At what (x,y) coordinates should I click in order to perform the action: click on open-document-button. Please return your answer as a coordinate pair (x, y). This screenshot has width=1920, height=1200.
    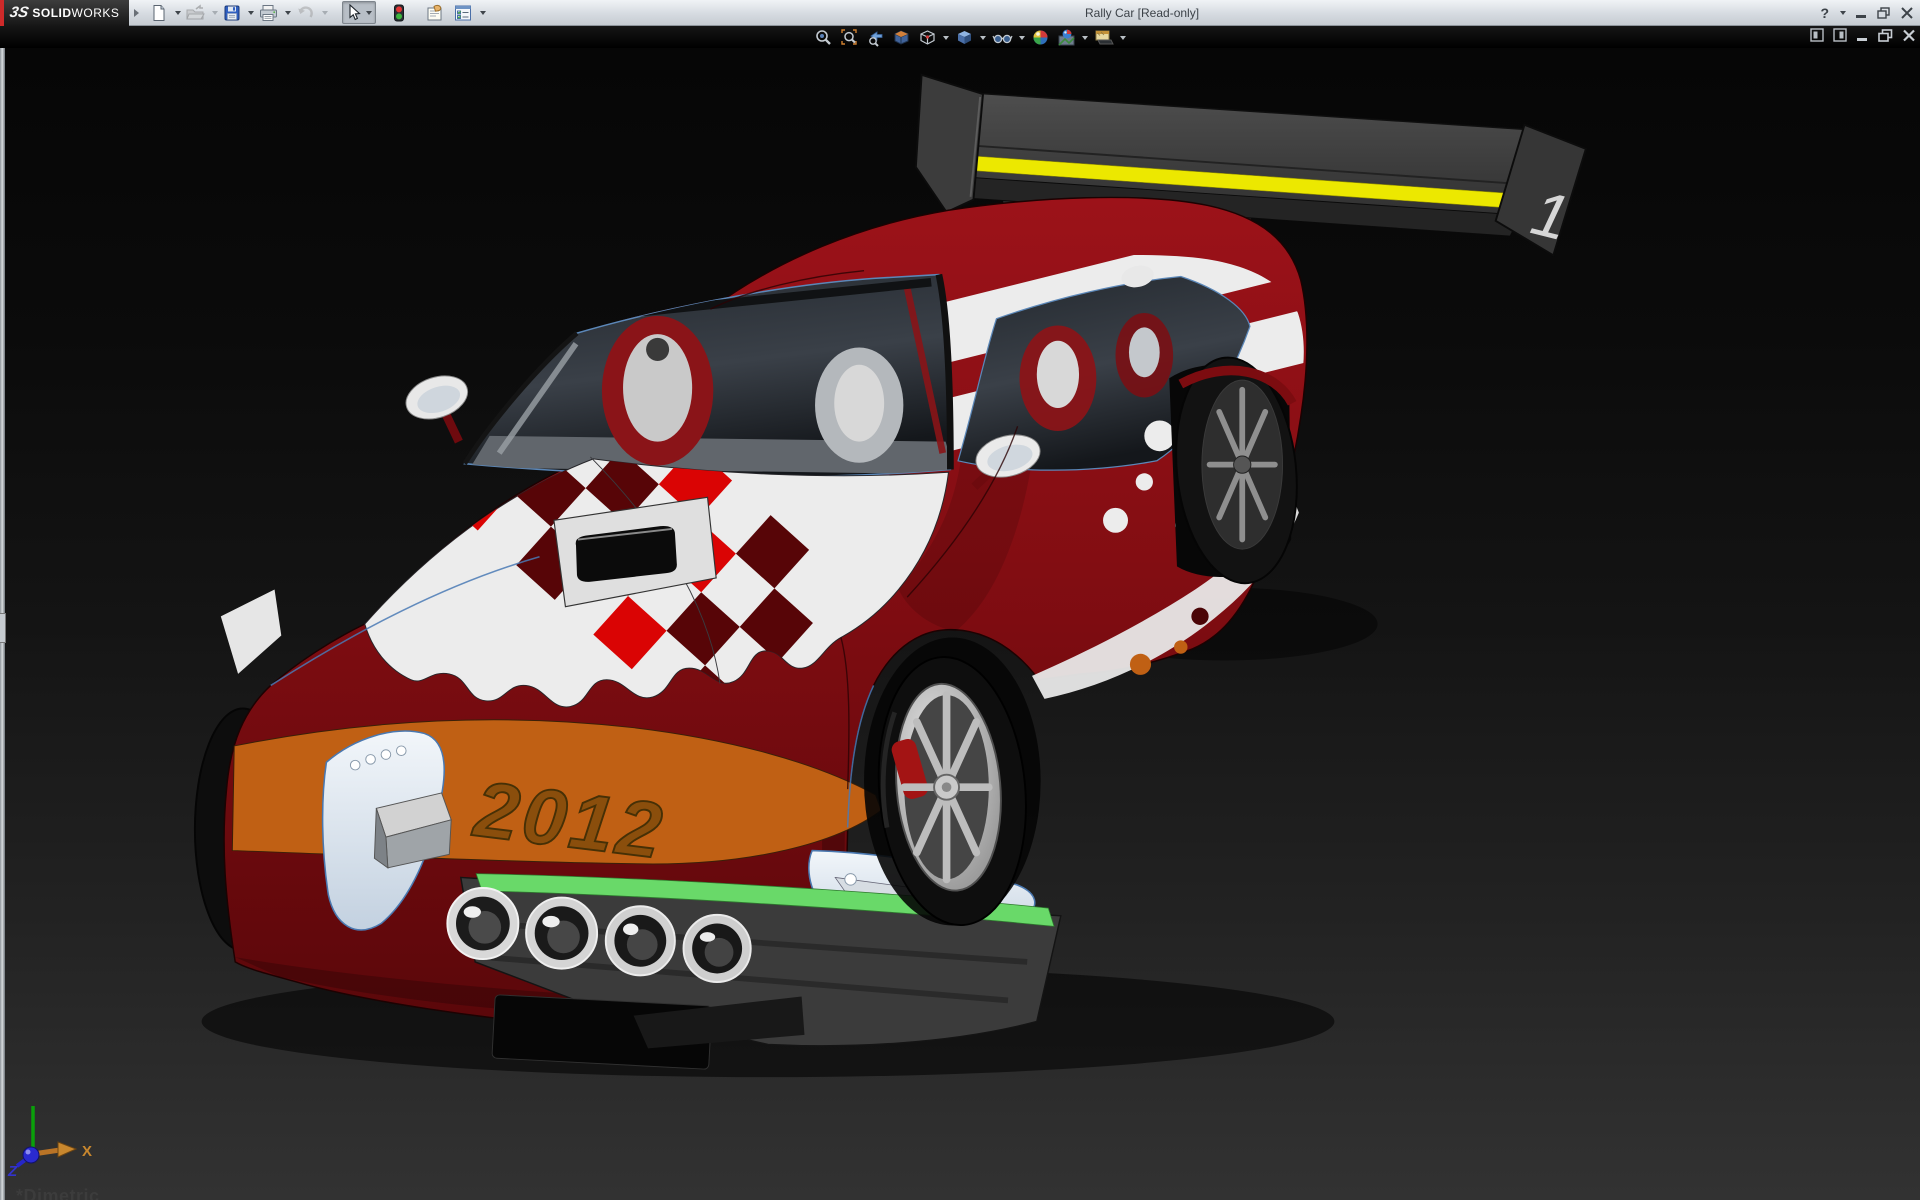
    Looking at the image, I should click on (195, 13).